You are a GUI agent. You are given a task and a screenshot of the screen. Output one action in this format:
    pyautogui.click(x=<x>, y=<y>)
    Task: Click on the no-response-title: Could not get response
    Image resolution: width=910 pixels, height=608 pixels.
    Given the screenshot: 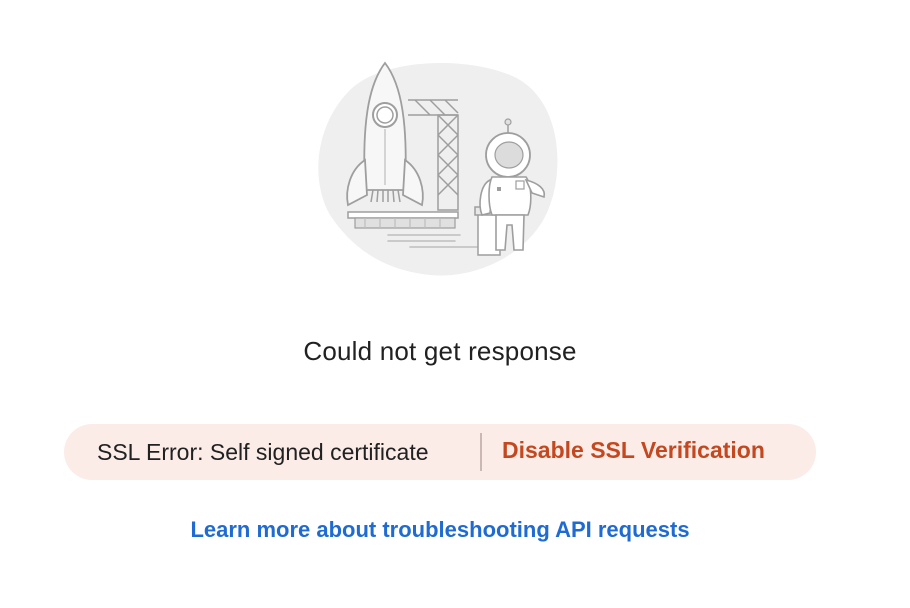 What is the action you would take?
    pyautogui.click(x=440, y=351)
    